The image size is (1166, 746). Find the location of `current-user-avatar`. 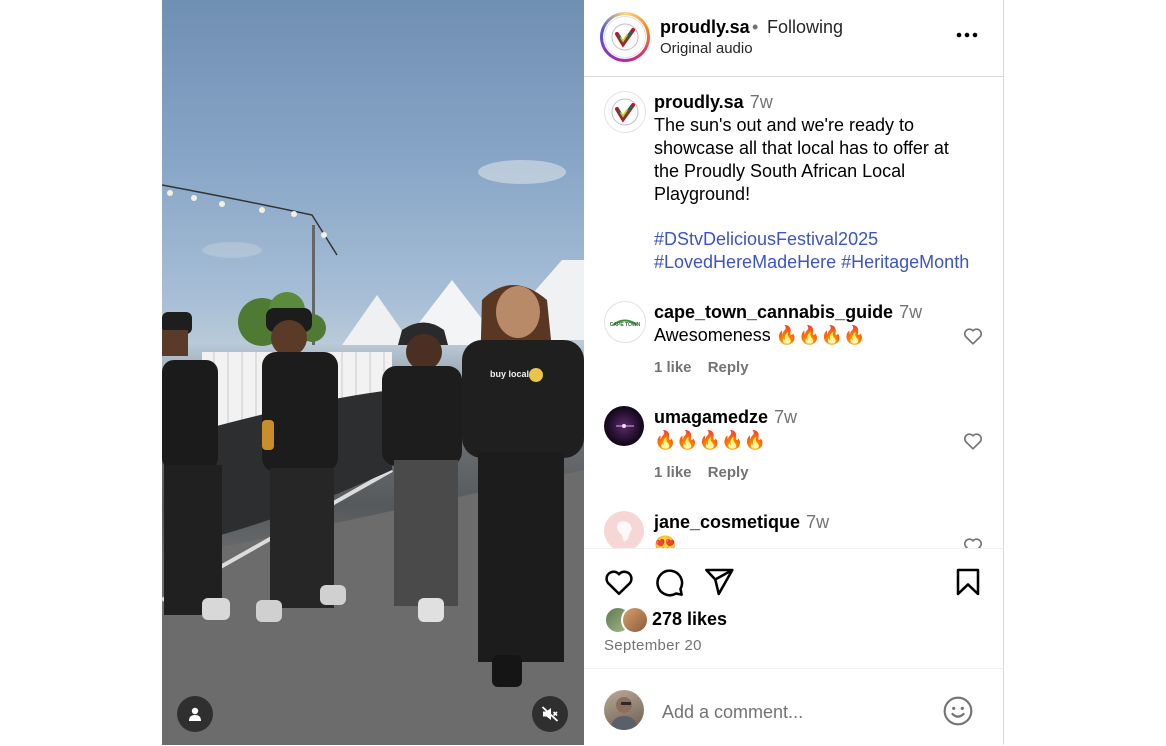

current-user-avatar is located at coordinates (624, 710).